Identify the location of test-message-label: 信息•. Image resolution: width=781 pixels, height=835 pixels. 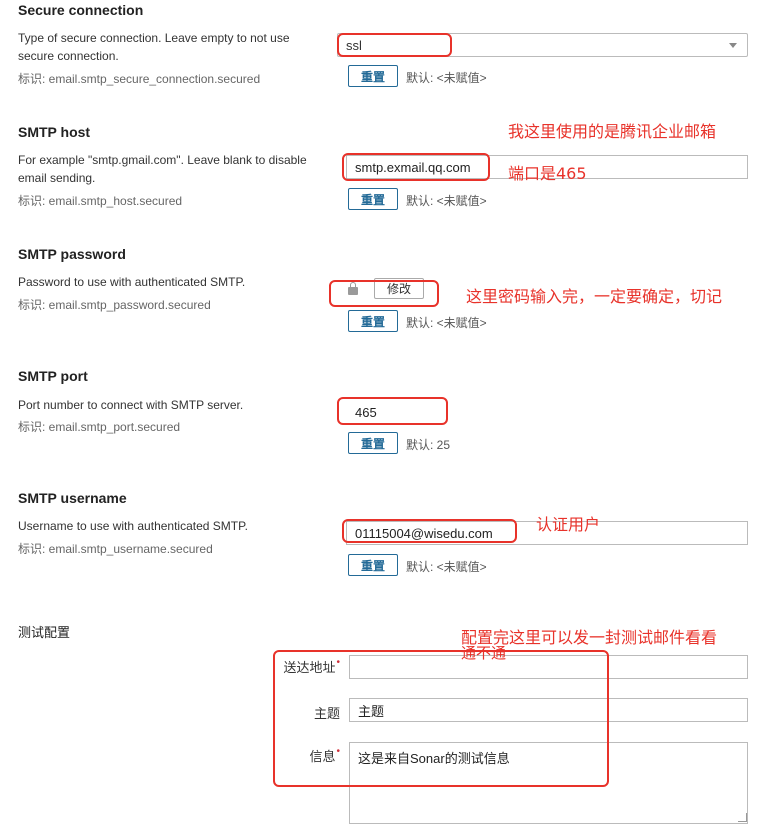
(300, 755).